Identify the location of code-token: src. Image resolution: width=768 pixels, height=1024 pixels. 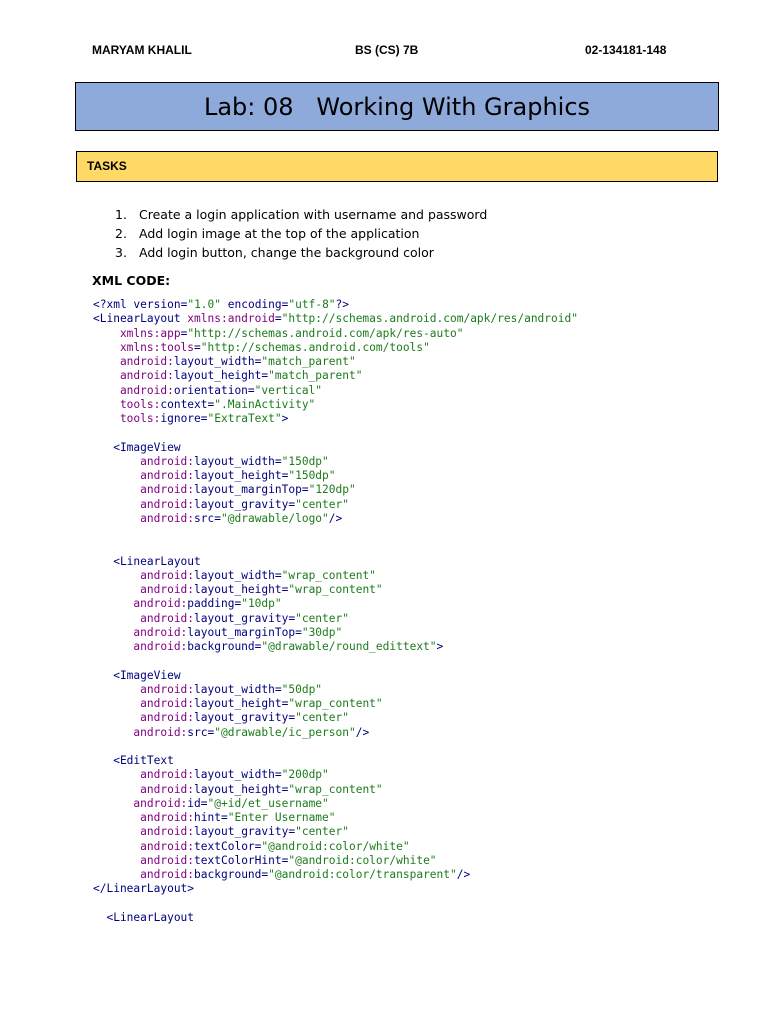
(204, 518).